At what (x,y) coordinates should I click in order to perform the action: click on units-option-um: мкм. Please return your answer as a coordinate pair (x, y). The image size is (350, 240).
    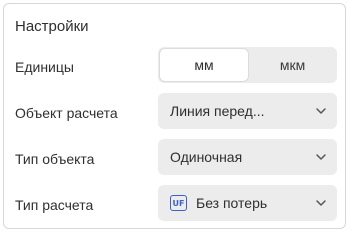
    Looking at the image, I should click on (292, 65).